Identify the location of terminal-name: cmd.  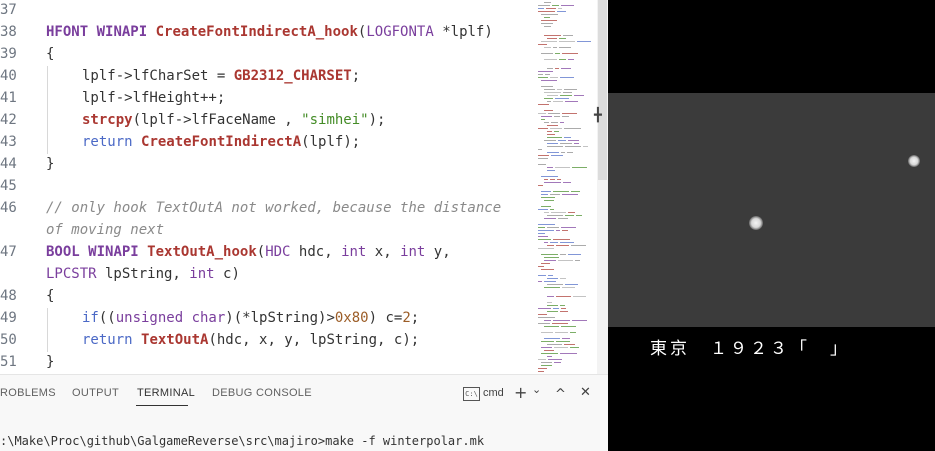
(493, 393).